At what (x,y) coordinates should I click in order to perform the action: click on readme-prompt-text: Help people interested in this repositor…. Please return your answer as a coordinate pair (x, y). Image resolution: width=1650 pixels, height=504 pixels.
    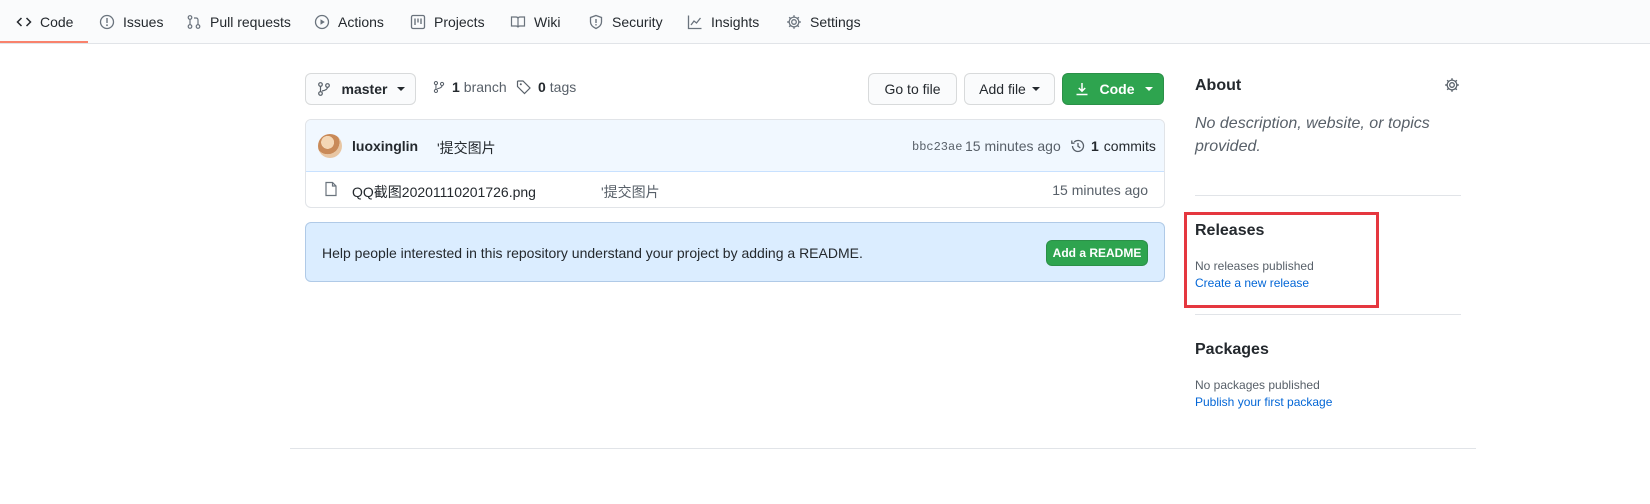
    Looking at the image, I should click on (592, 253).